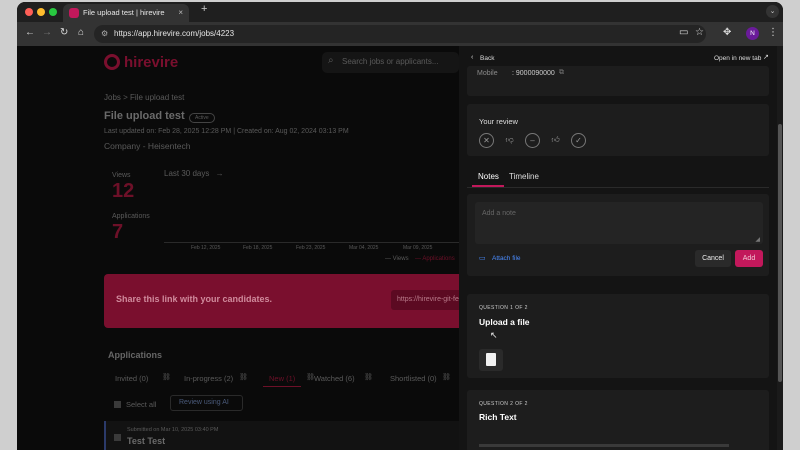 Image resolution: width=800 pixels, height=450 pixels. Describe the element at coordinates (202, 118) in the screenshot. I see `status-badge: Active` at that location.